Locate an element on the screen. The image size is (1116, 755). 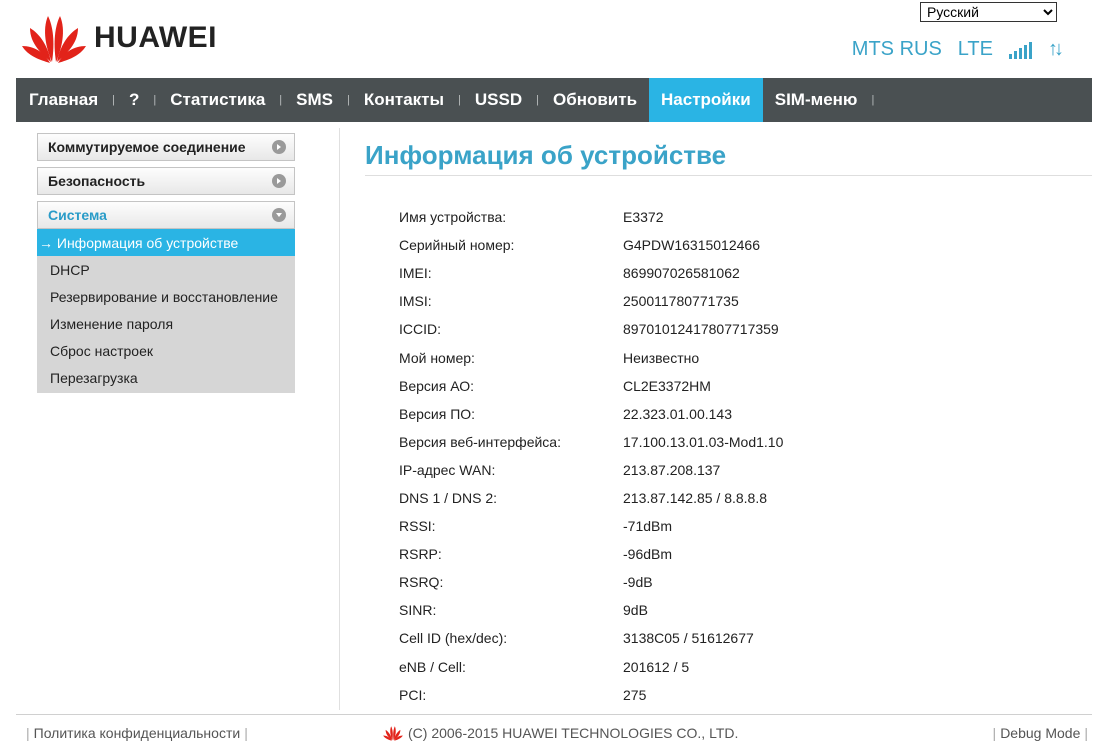
table-row: Версия АО: CL2E3372HM is located at coordinates (591, 386).